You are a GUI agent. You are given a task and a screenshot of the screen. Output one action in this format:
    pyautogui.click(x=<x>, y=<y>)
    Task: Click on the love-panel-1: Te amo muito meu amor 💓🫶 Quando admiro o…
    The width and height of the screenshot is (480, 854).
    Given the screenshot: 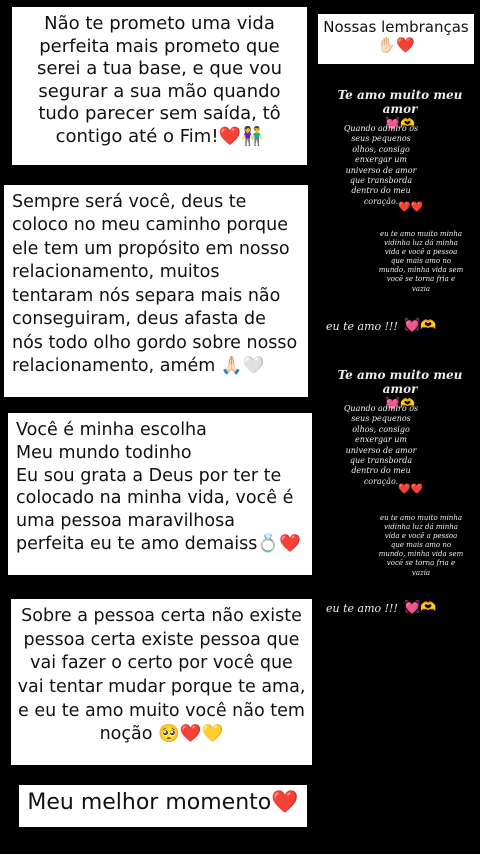 What is the action you would take?
    pyautogui.click(x=400, y=213)
    